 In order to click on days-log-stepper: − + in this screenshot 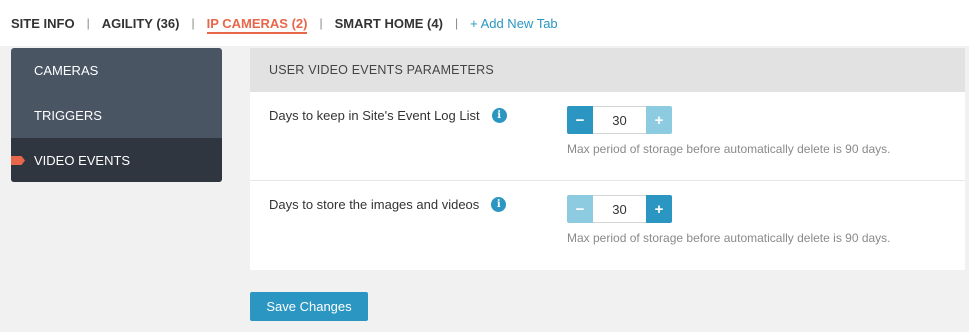, I will do `click(619, 120)`.